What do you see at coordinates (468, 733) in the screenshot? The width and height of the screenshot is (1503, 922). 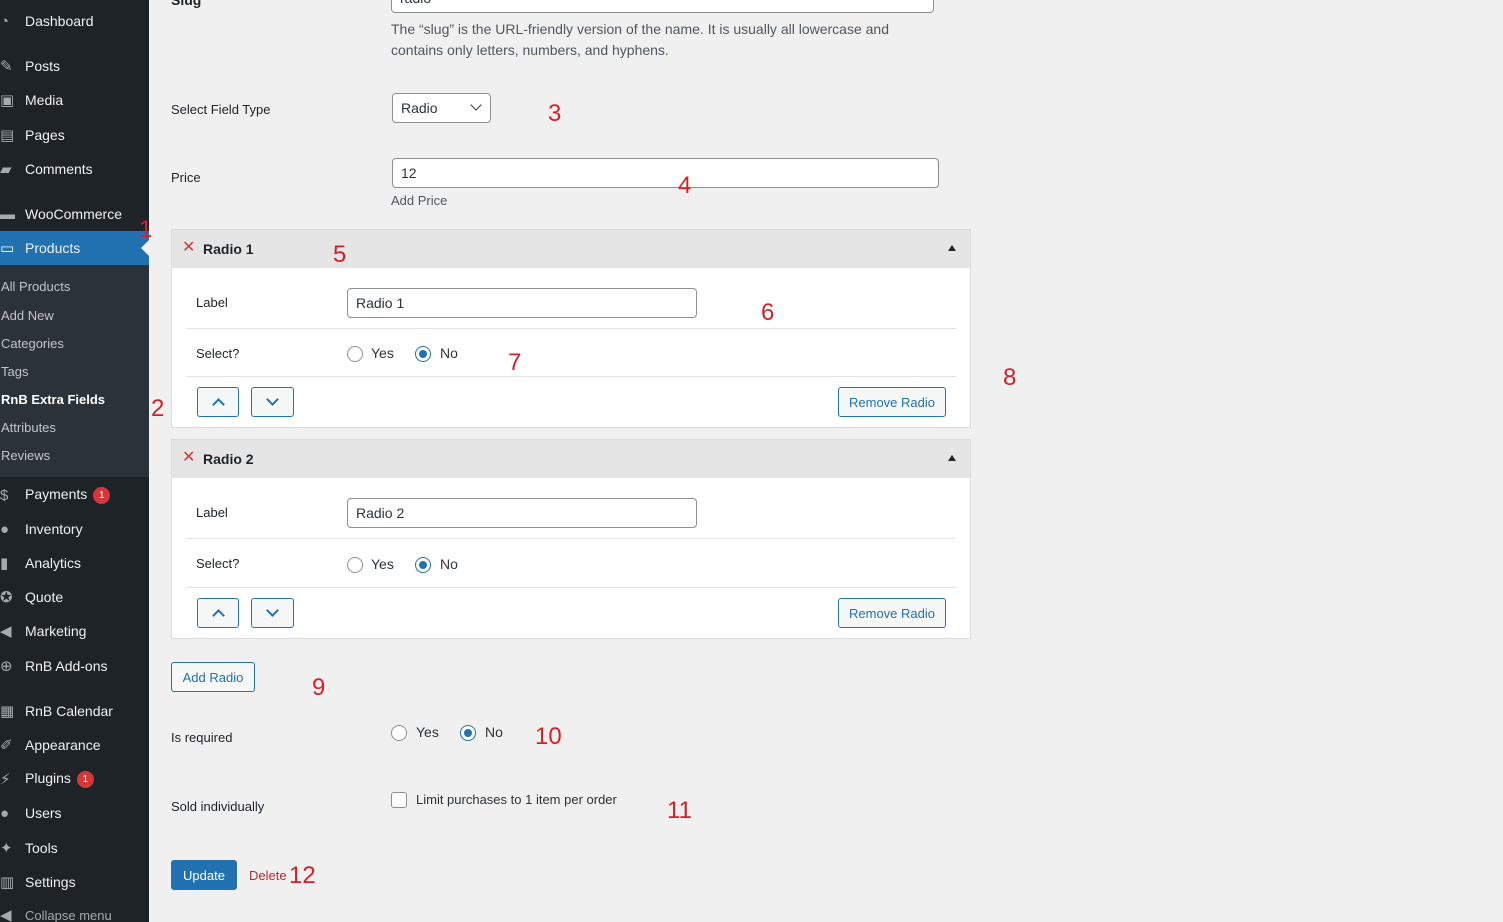 I see `required-no-option` at bounding box center [468, 733].